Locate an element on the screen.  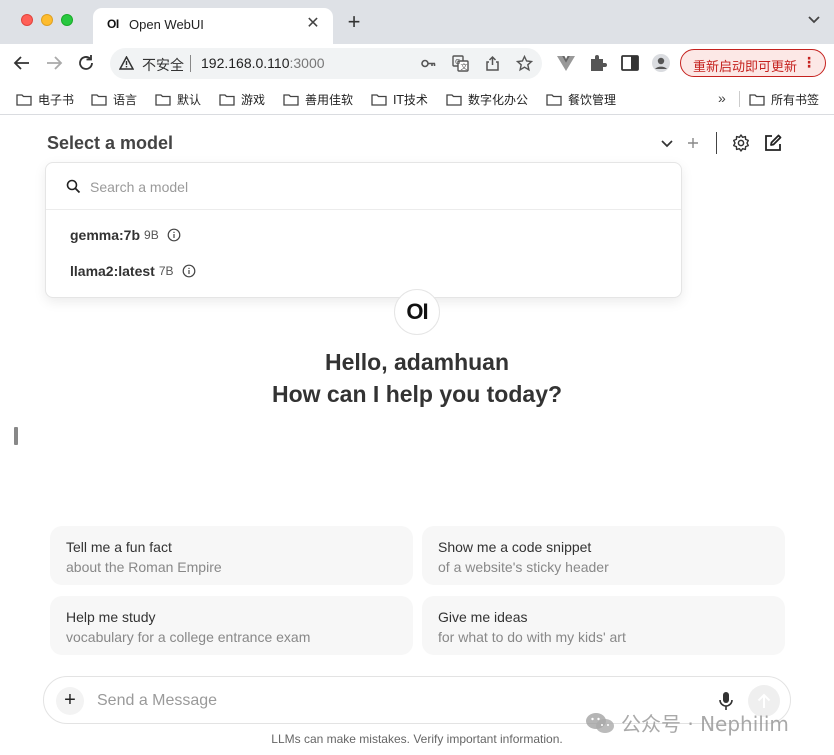
minimize-window-button is located at coordinates (47, 20).